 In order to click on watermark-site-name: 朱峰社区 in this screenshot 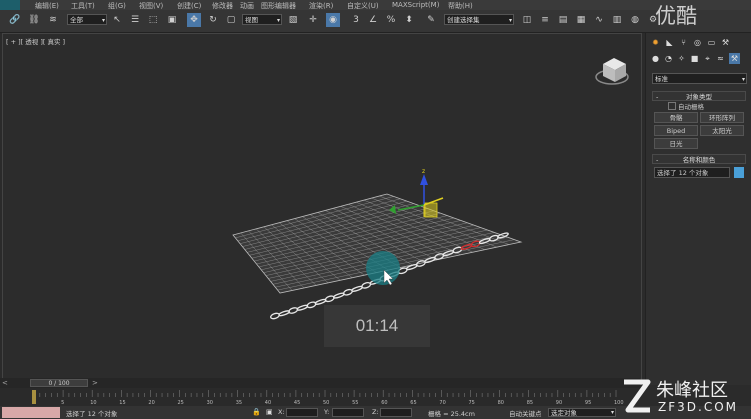, I will do `click(692, 390)`.